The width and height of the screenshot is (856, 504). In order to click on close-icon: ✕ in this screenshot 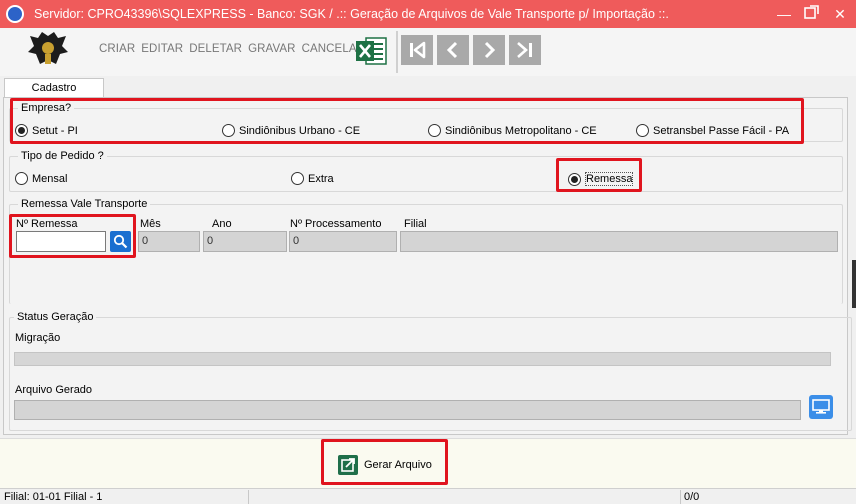, I will do `click(840, 14)`.